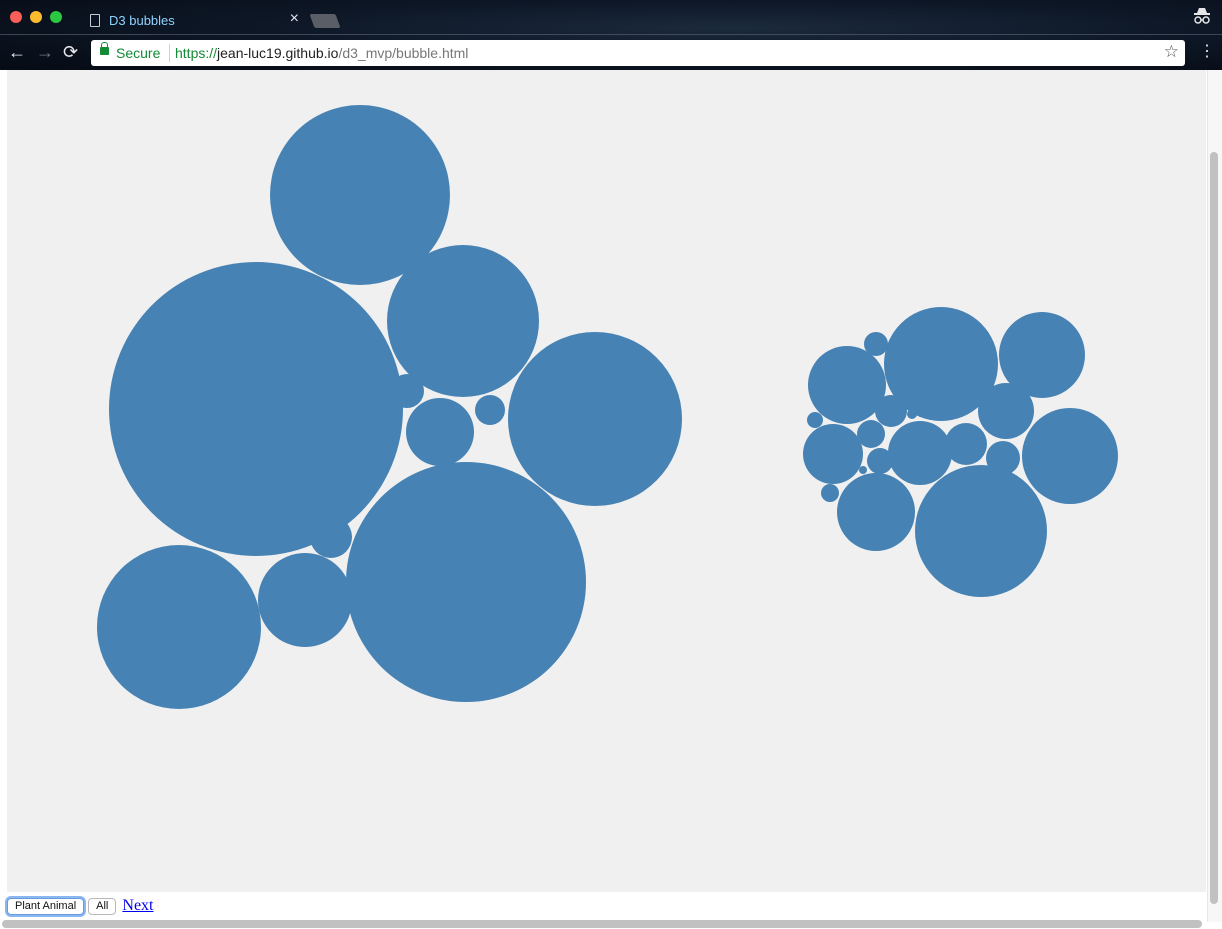  I want to click on reload-button: ⟳, so click(70, 52).